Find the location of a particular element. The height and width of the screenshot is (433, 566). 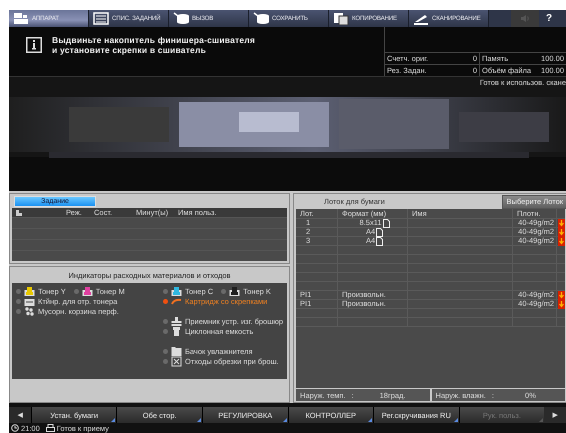

scanner-icon is located at coordinates (421, 18).